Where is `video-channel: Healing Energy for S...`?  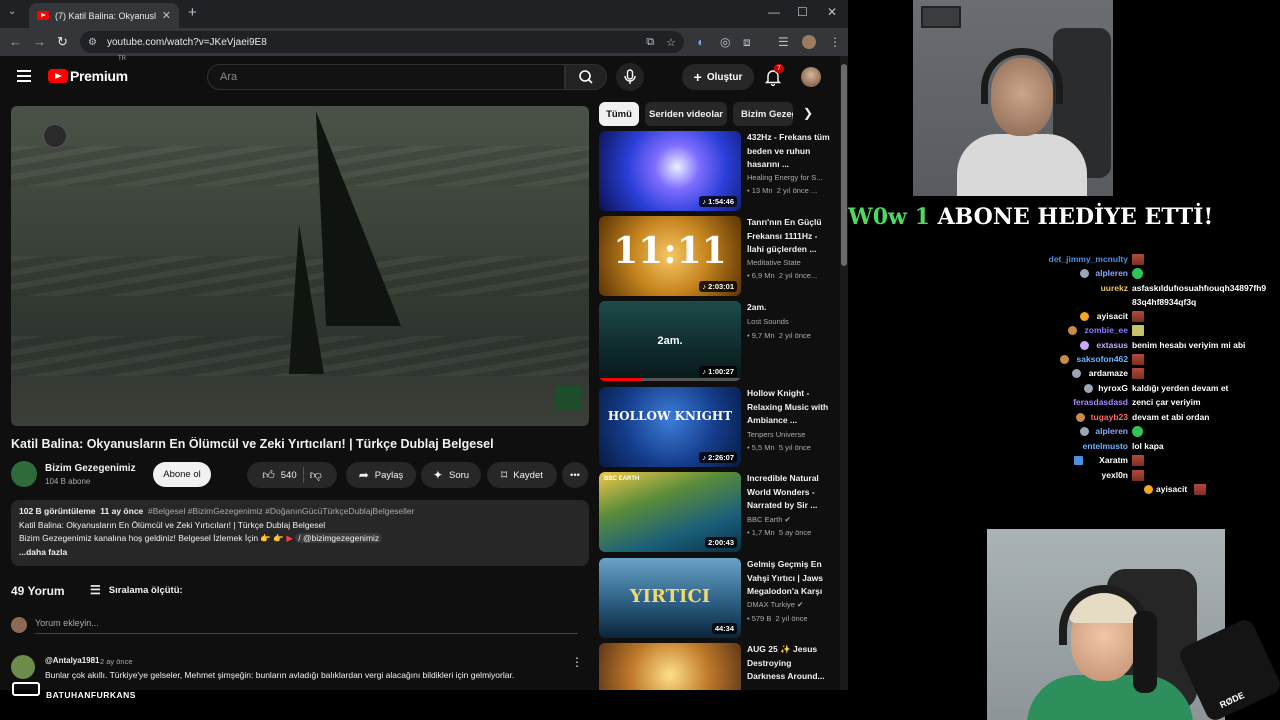 video-channel: Healing Energy for S... is located at coordinates (789, 177).